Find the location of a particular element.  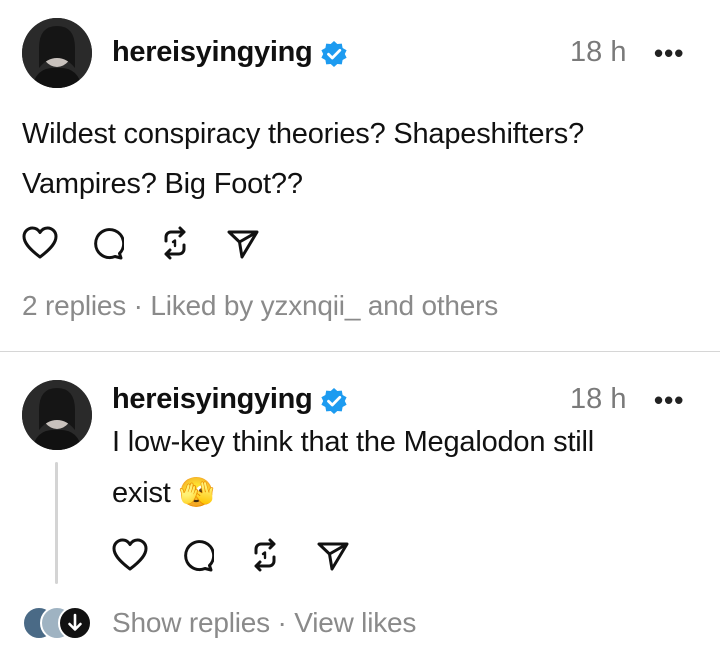

post-meta: 2 replies · Liked by yzxnqii_ and others is located at coordinates (260, 306).